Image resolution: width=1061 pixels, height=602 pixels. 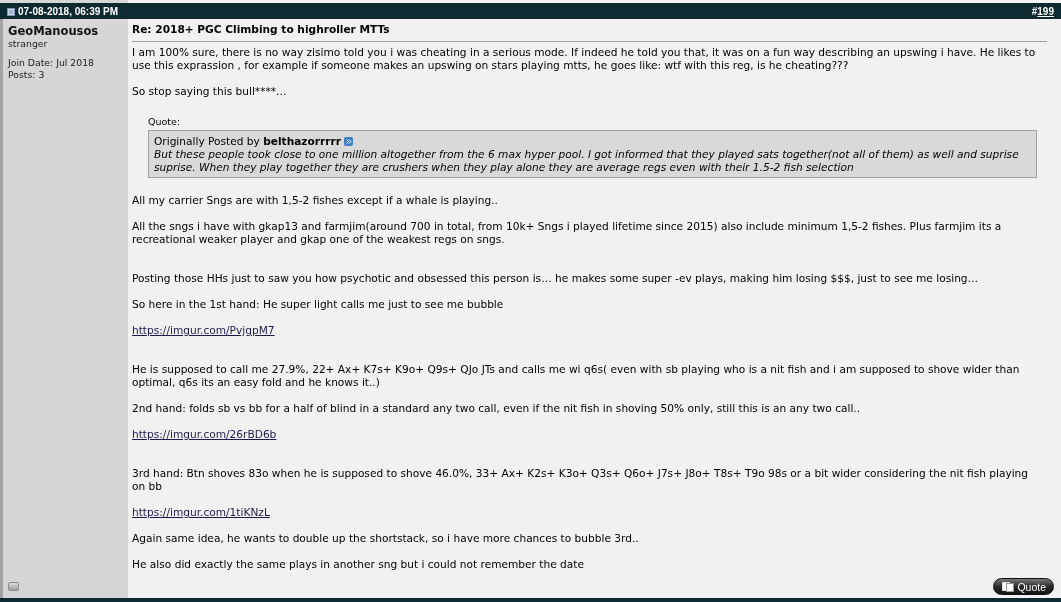 I want to click on url-link: https://imgur.com/26rBD6b, so click(x=204, y=434).